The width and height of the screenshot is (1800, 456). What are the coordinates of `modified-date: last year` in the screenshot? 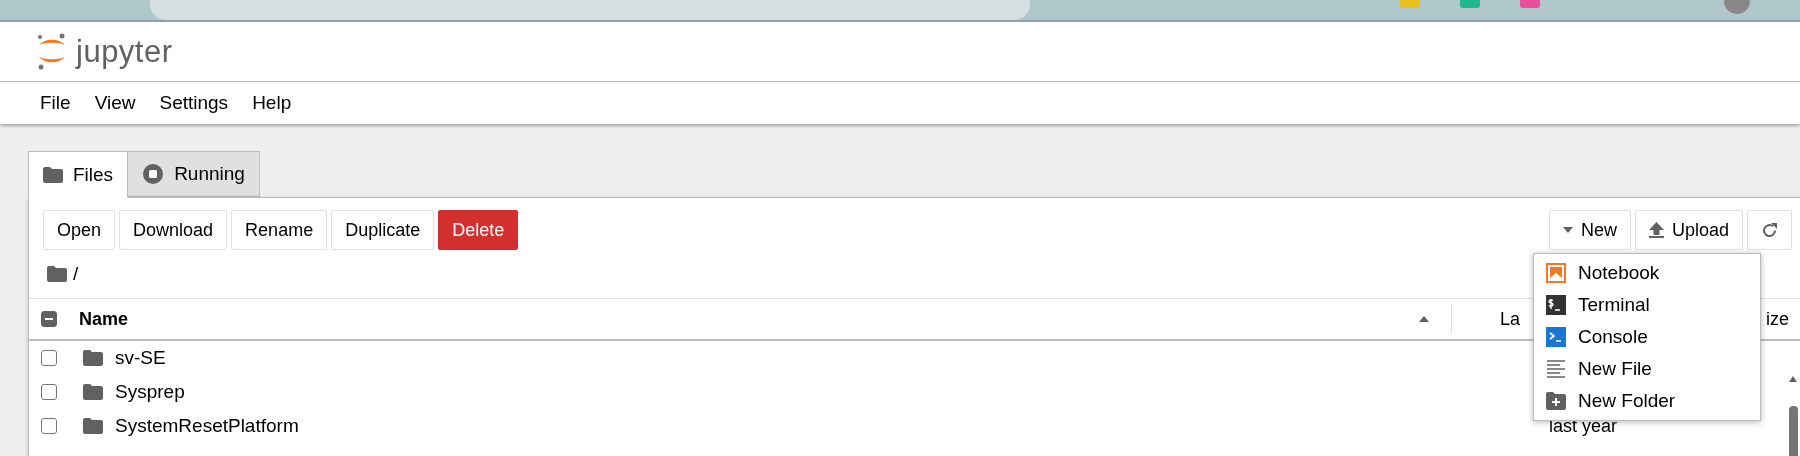 It's located at (1583, 425).